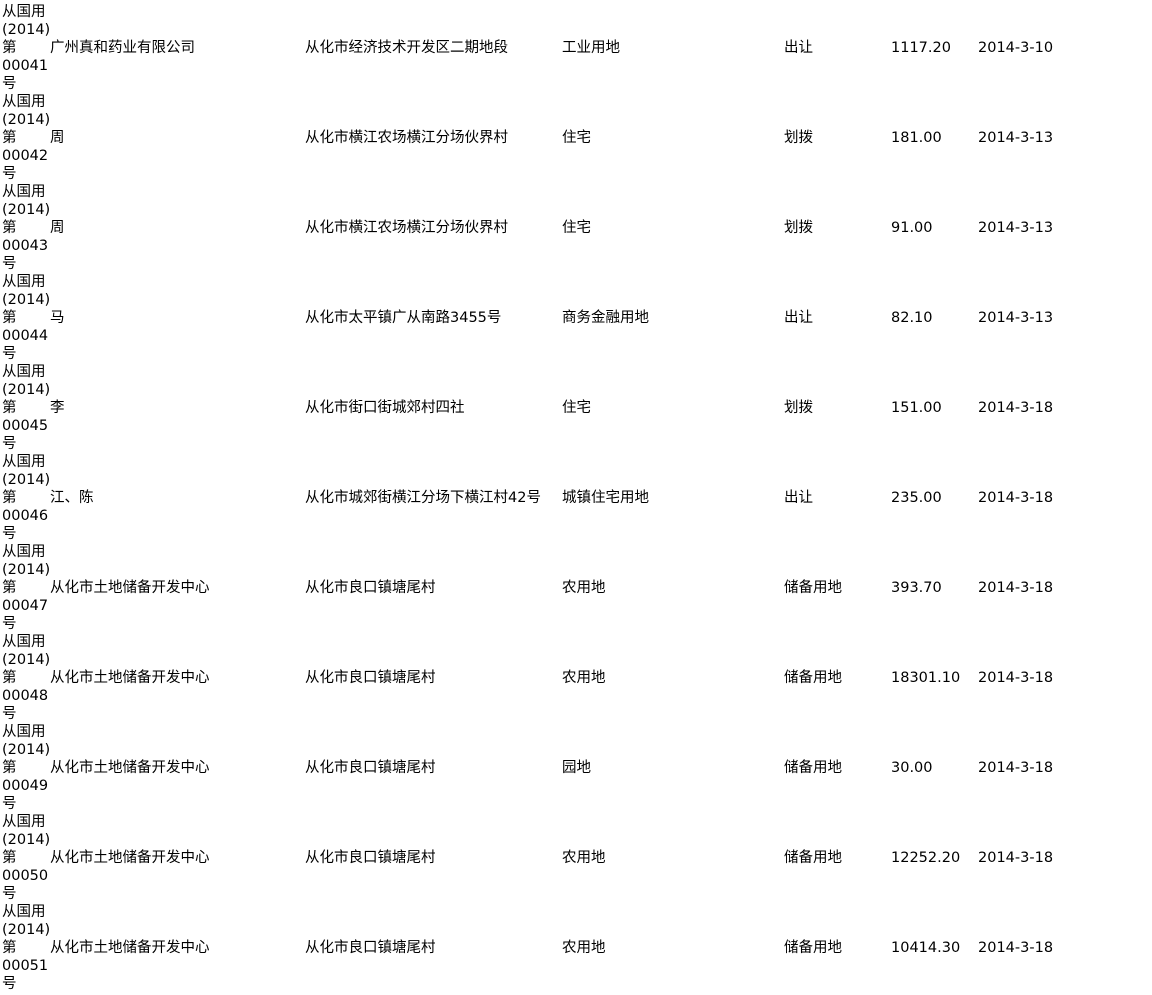  I want to click on land-location: 从化市城郊街横江分场下横江村42号, so click(423, 498).